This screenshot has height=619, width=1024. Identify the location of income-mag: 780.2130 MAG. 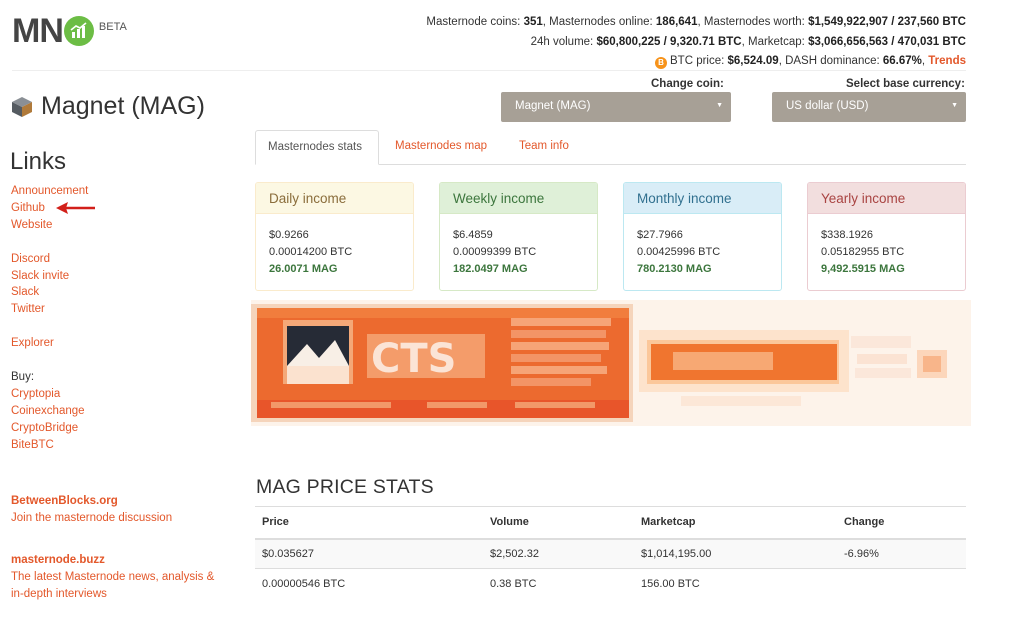
(674, 269).